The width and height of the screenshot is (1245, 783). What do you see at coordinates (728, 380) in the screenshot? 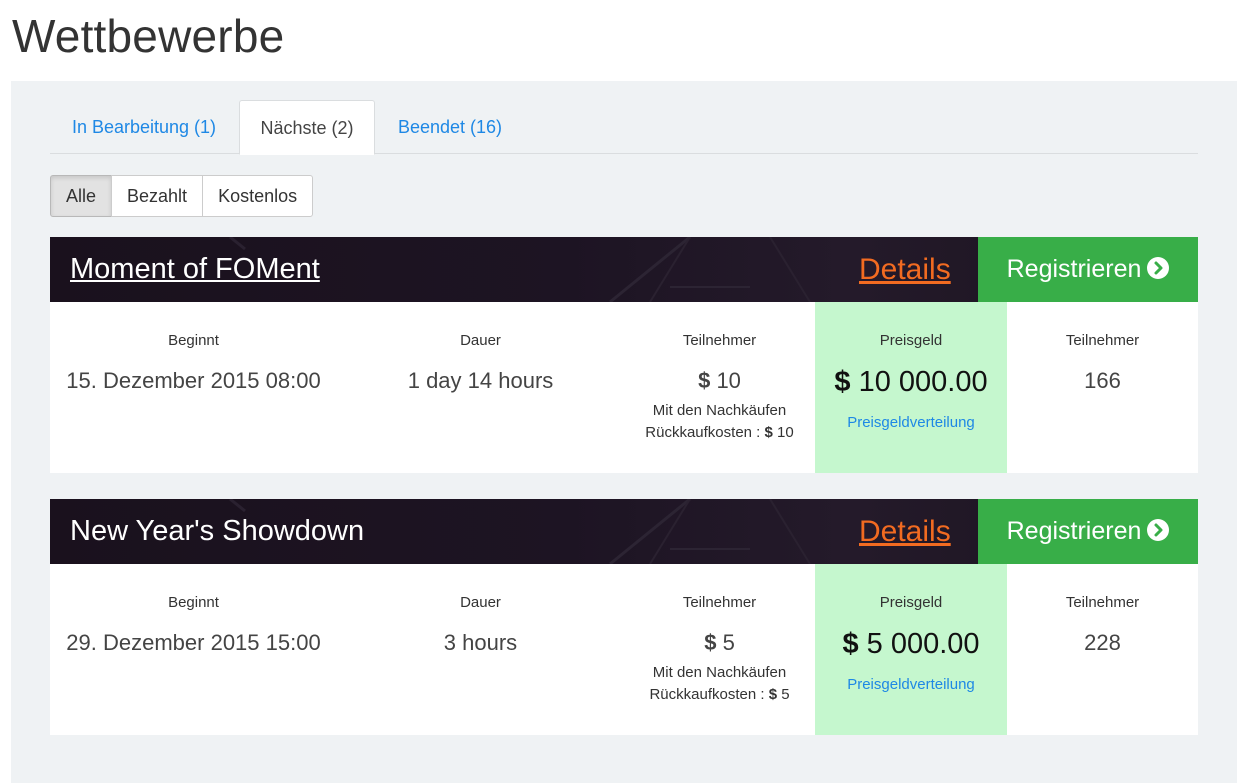
I see `buyin-amount: 10` at bounding box center [728, 380].